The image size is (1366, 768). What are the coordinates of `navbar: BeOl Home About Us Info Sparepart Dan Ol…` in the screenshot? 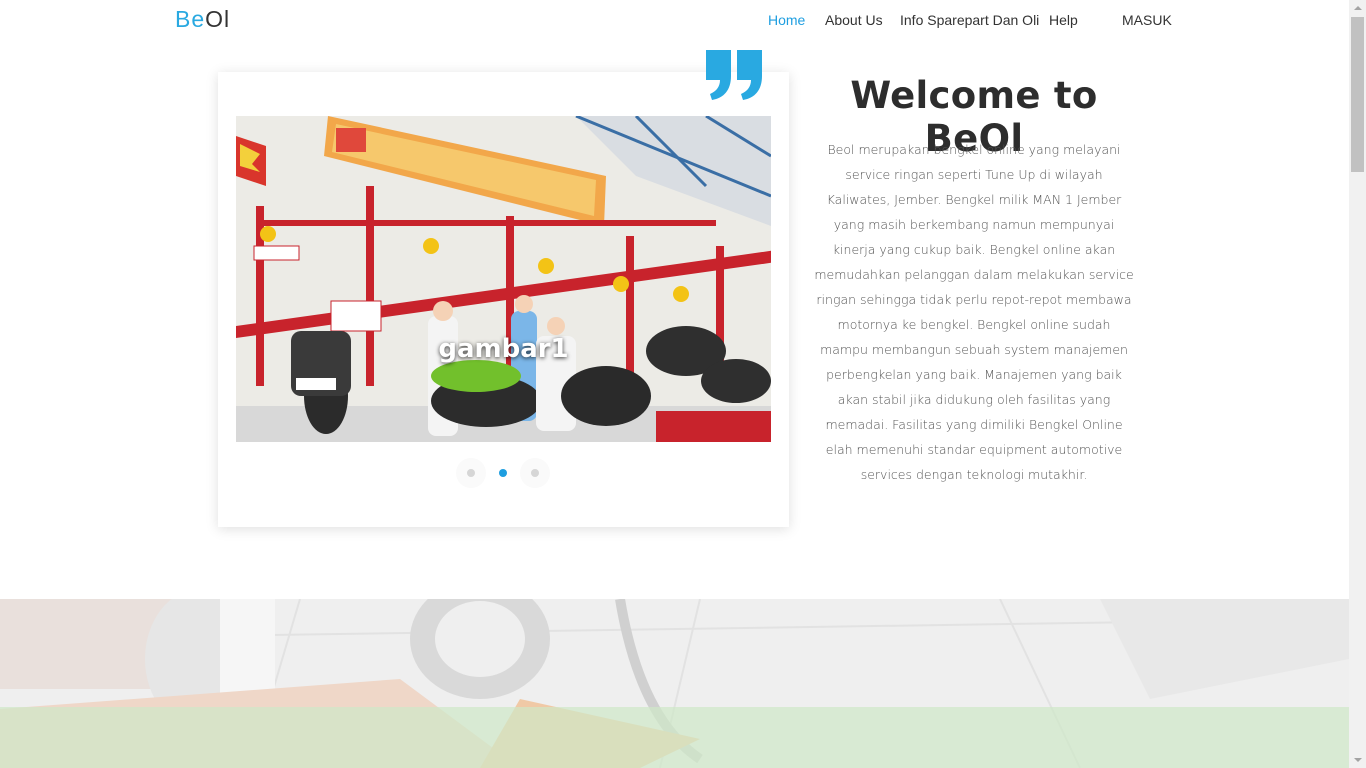 It's located at (674, 20).